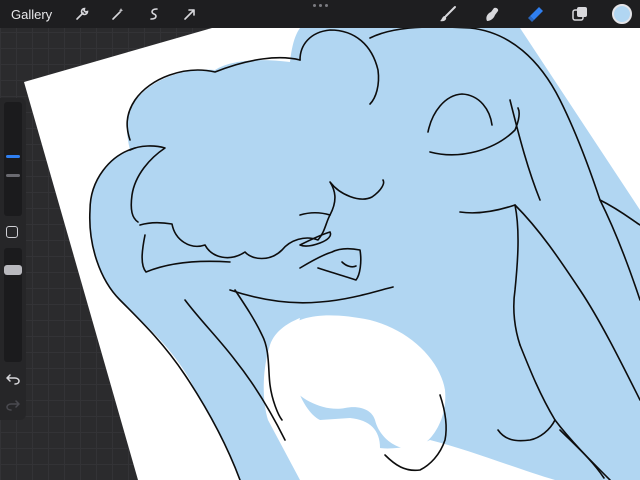 This screenshot has width=640, height=480. Describe the element at coordinates (12, 232) in the screenshot. I see `modify-square-icon` at that location.